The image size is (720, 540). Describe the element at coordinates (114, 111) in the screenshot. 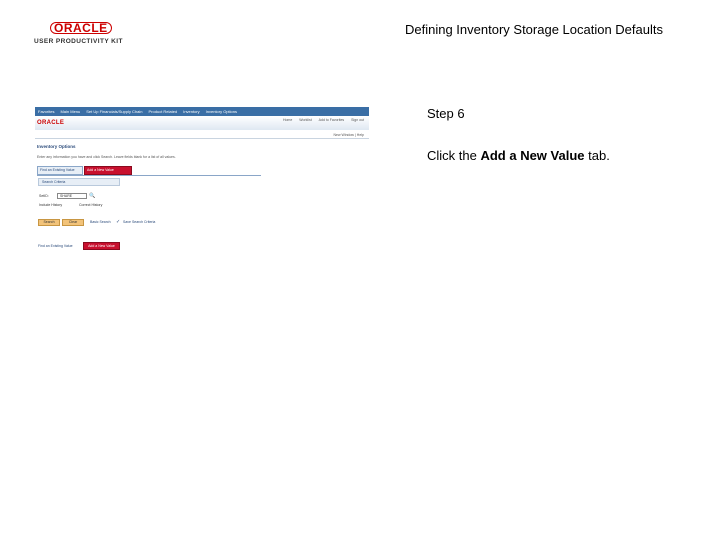

I see `nav-item: Set Up Financials/Supply Chain` at that location.